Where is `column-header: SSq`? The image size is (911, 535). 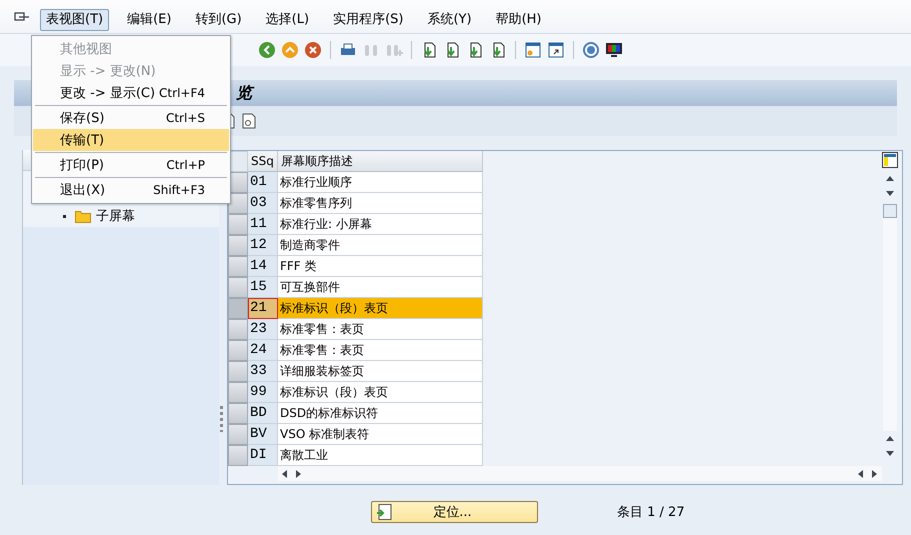
column-header: SSq is located at coordinates (263, 161).